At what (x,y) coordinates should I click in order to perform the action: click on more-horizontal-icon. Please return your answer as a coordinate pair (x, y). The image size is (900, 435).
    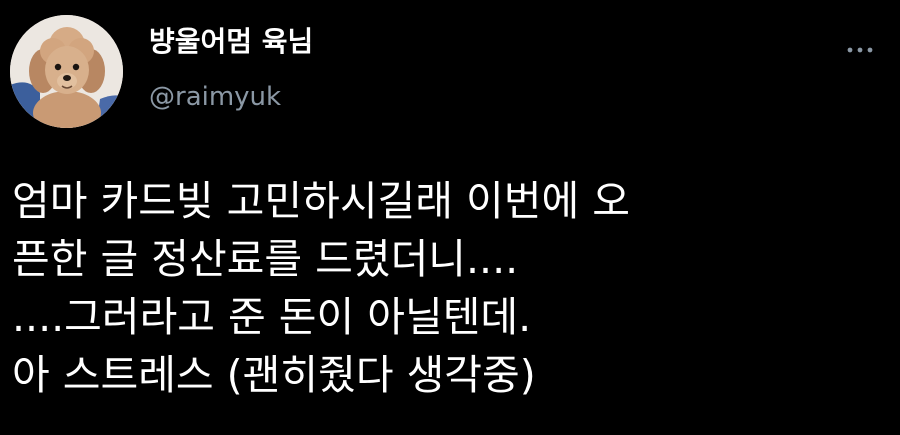
    Looking at the image, I should click on (860, 50).